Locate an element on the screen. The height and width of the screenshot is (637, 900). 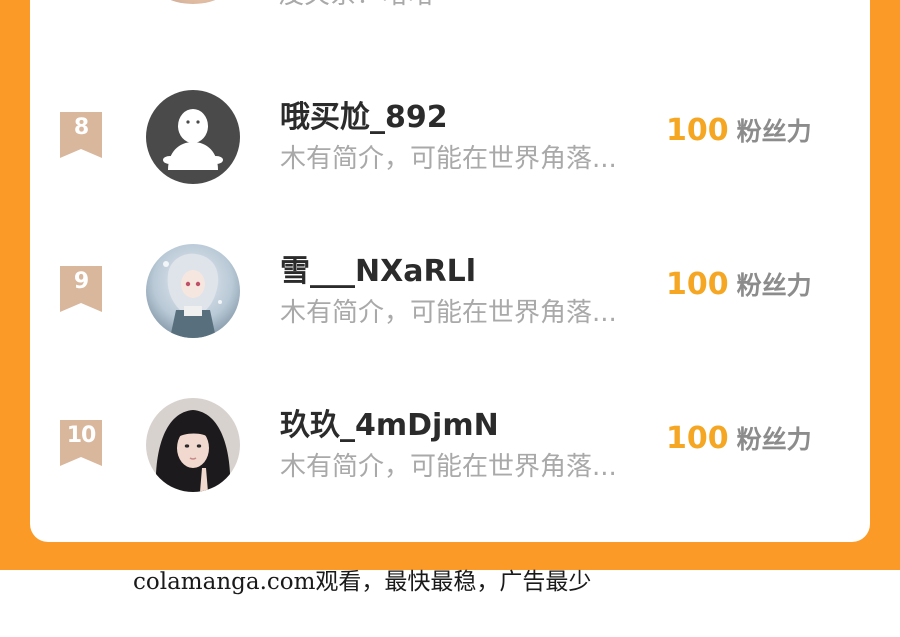
partial-user-avatar is located at coordinates (193, 2).